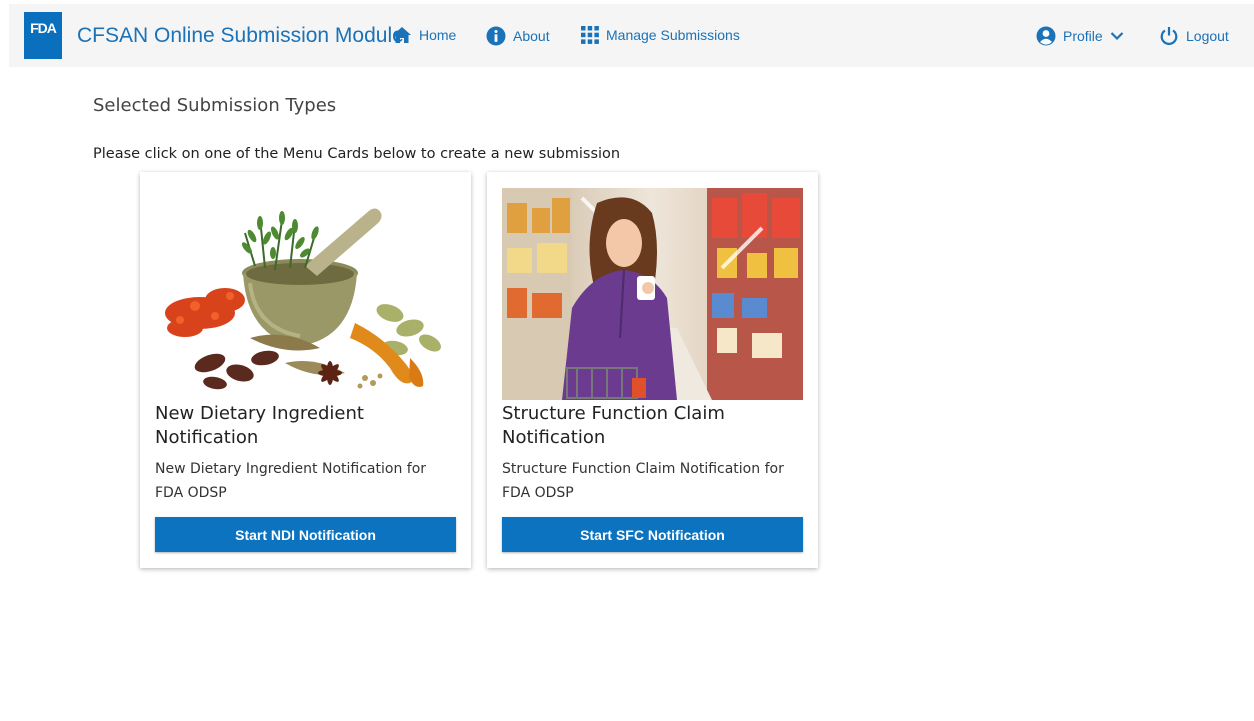 The height and width of the screenshot is (721, 1254). I want to click on nav-manage-submissions: Manage Submissions, so click(660, 35).